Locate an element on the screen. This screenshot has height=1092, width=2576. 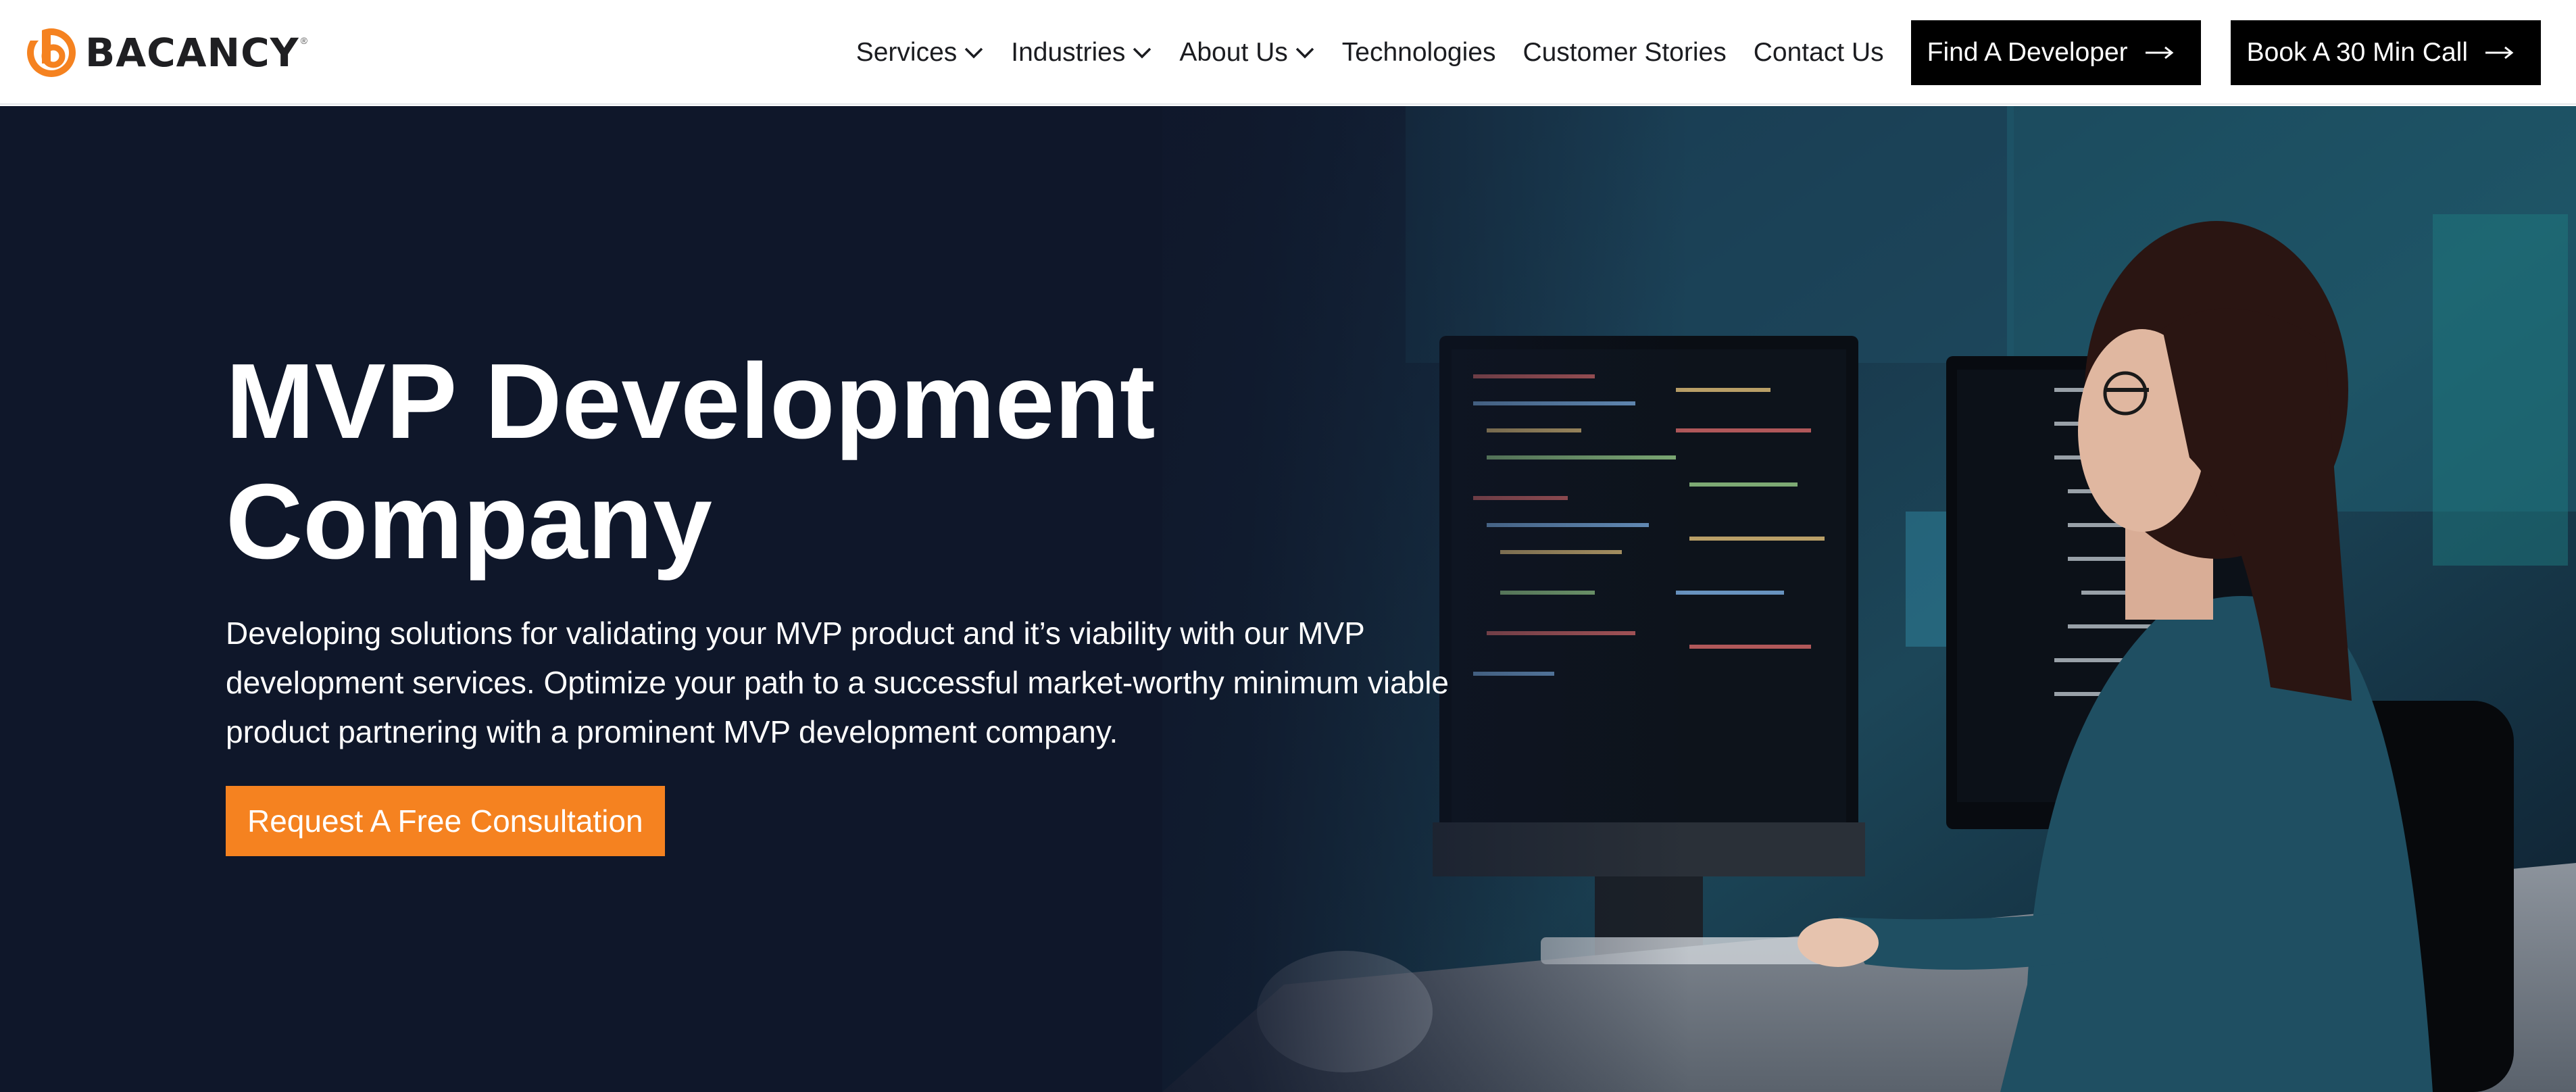
brand-name: BACANCY is located at coordinates (192, 53).